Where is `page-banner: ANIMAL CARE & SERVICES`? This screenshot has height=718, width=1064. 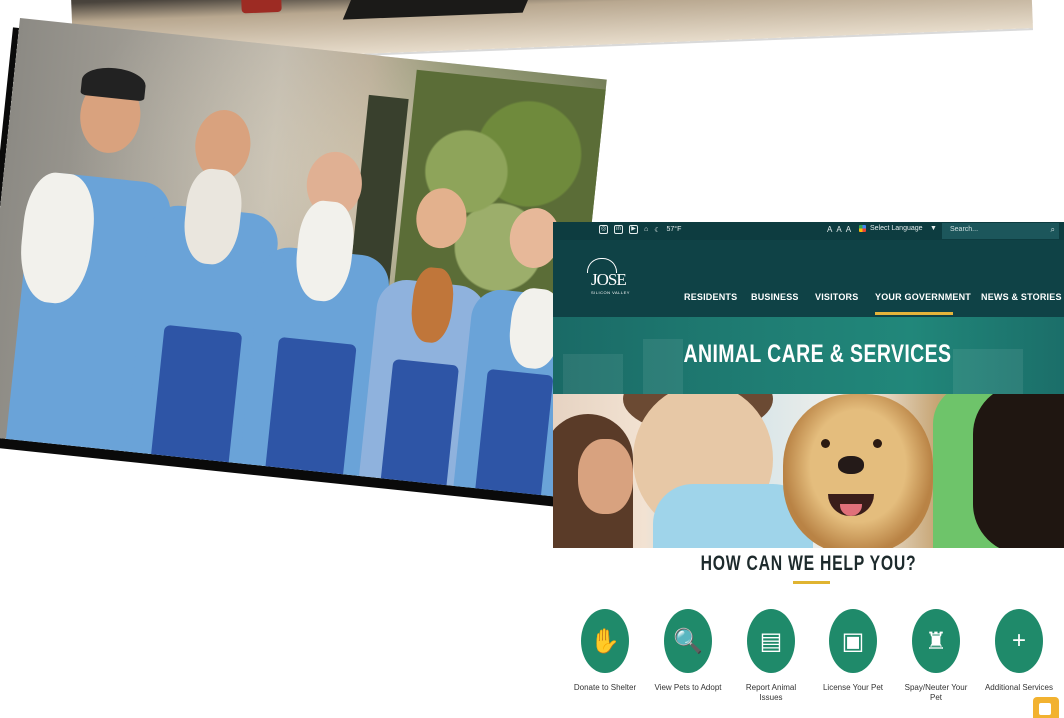
page-banner: ANIMAL CARE & SERVICES is located at coordinates (808, 355).